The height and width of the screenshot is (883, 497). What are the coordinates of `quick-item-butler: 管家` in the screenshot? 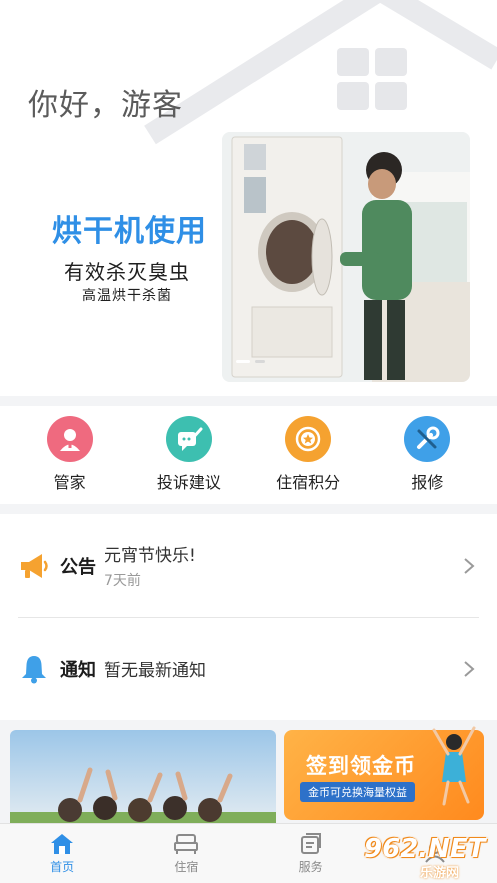 It's located at (70, 455).